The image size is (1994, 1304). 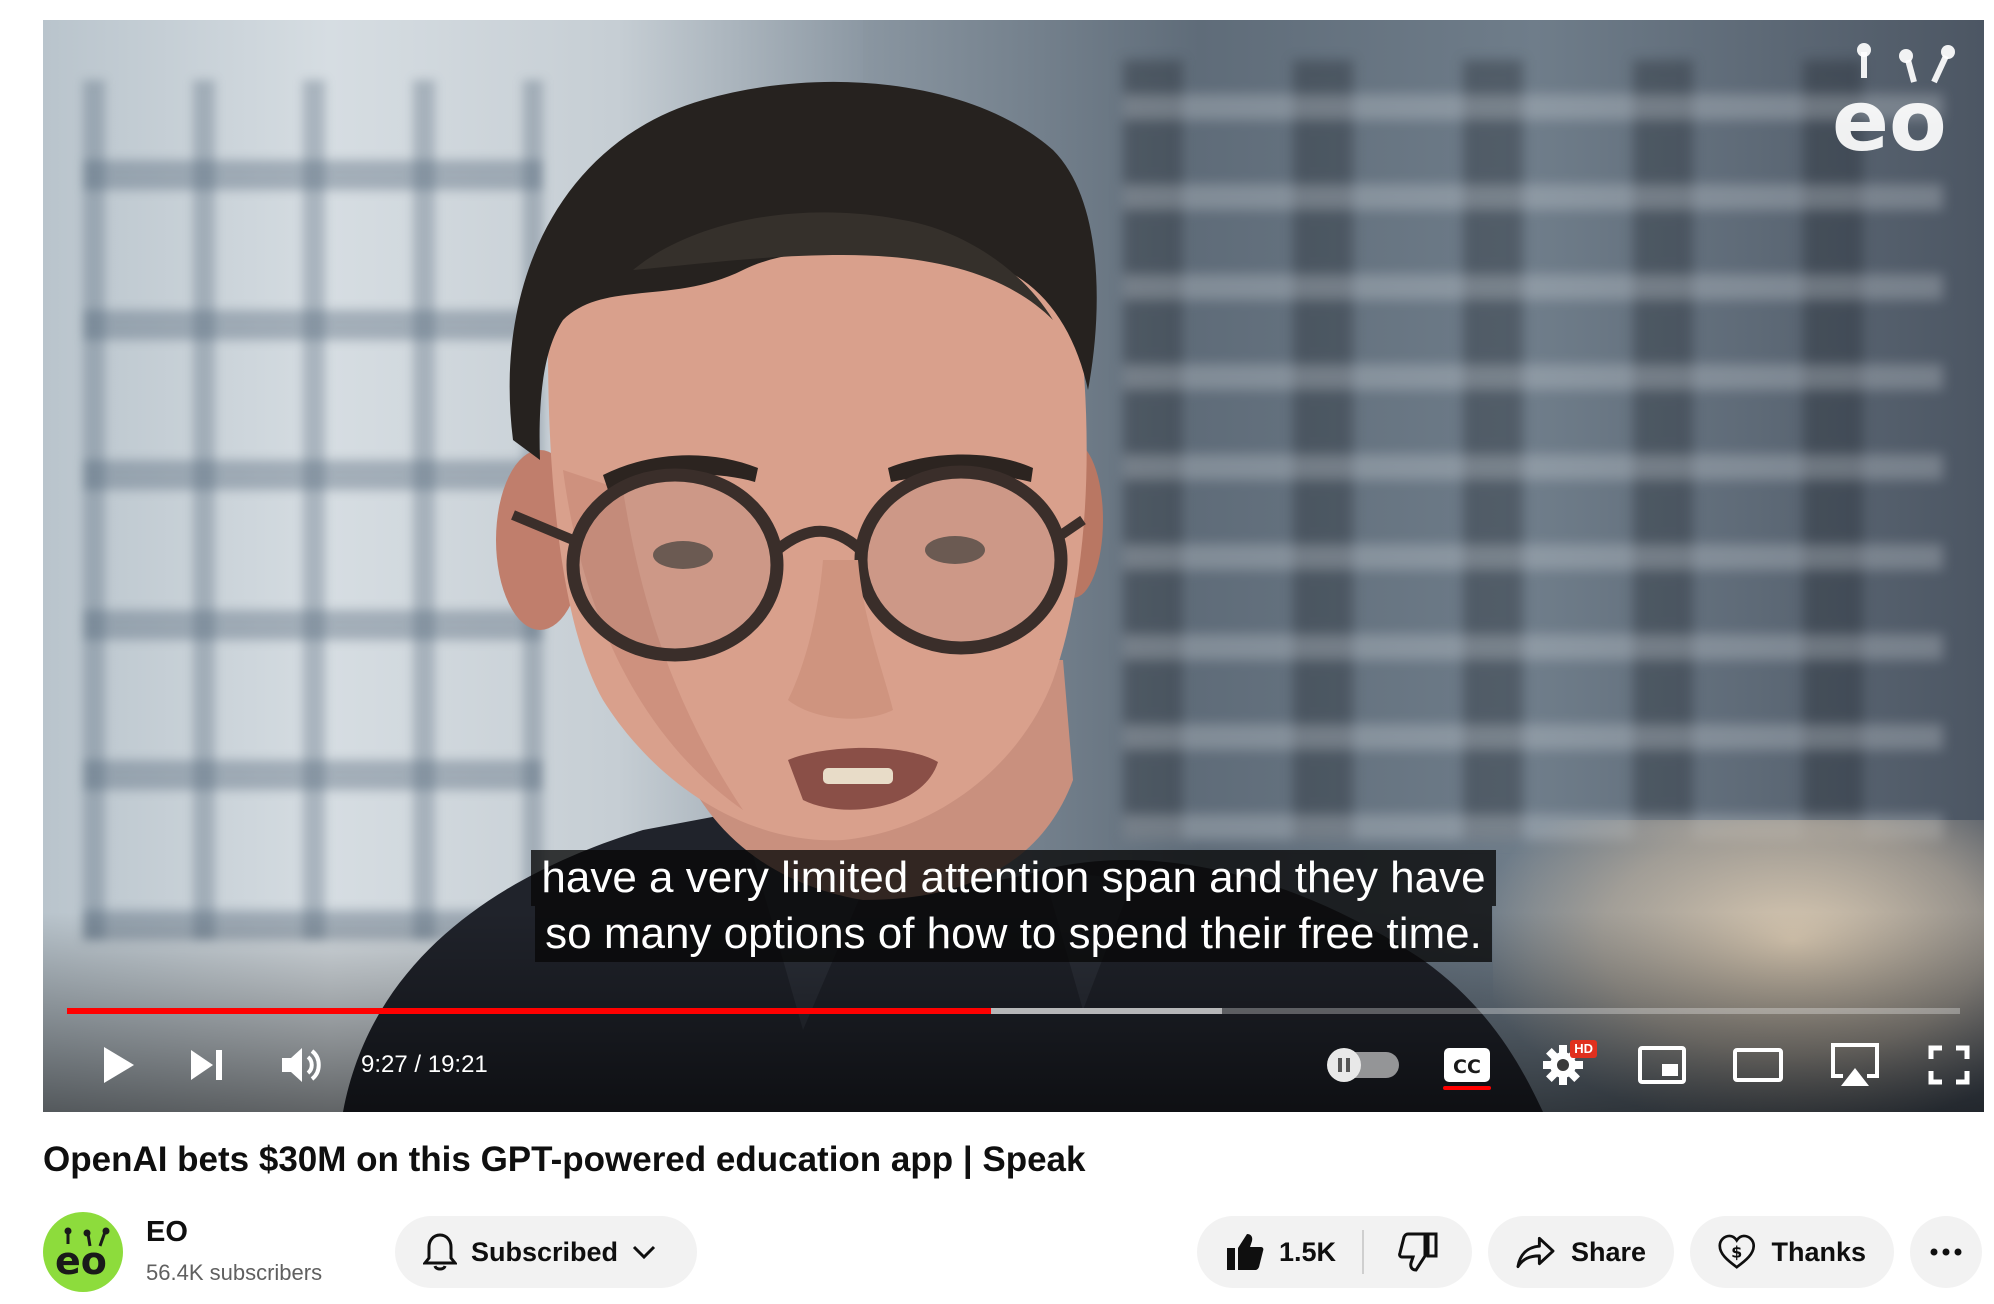 I want to click on svg-text: CC, so click(x=1467, y=1067).